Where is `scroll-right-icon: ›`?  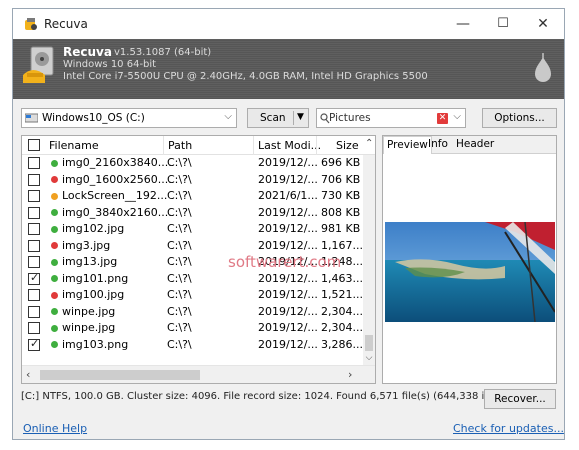 scroll-right-icon: › is located at coordinates (350, 374).